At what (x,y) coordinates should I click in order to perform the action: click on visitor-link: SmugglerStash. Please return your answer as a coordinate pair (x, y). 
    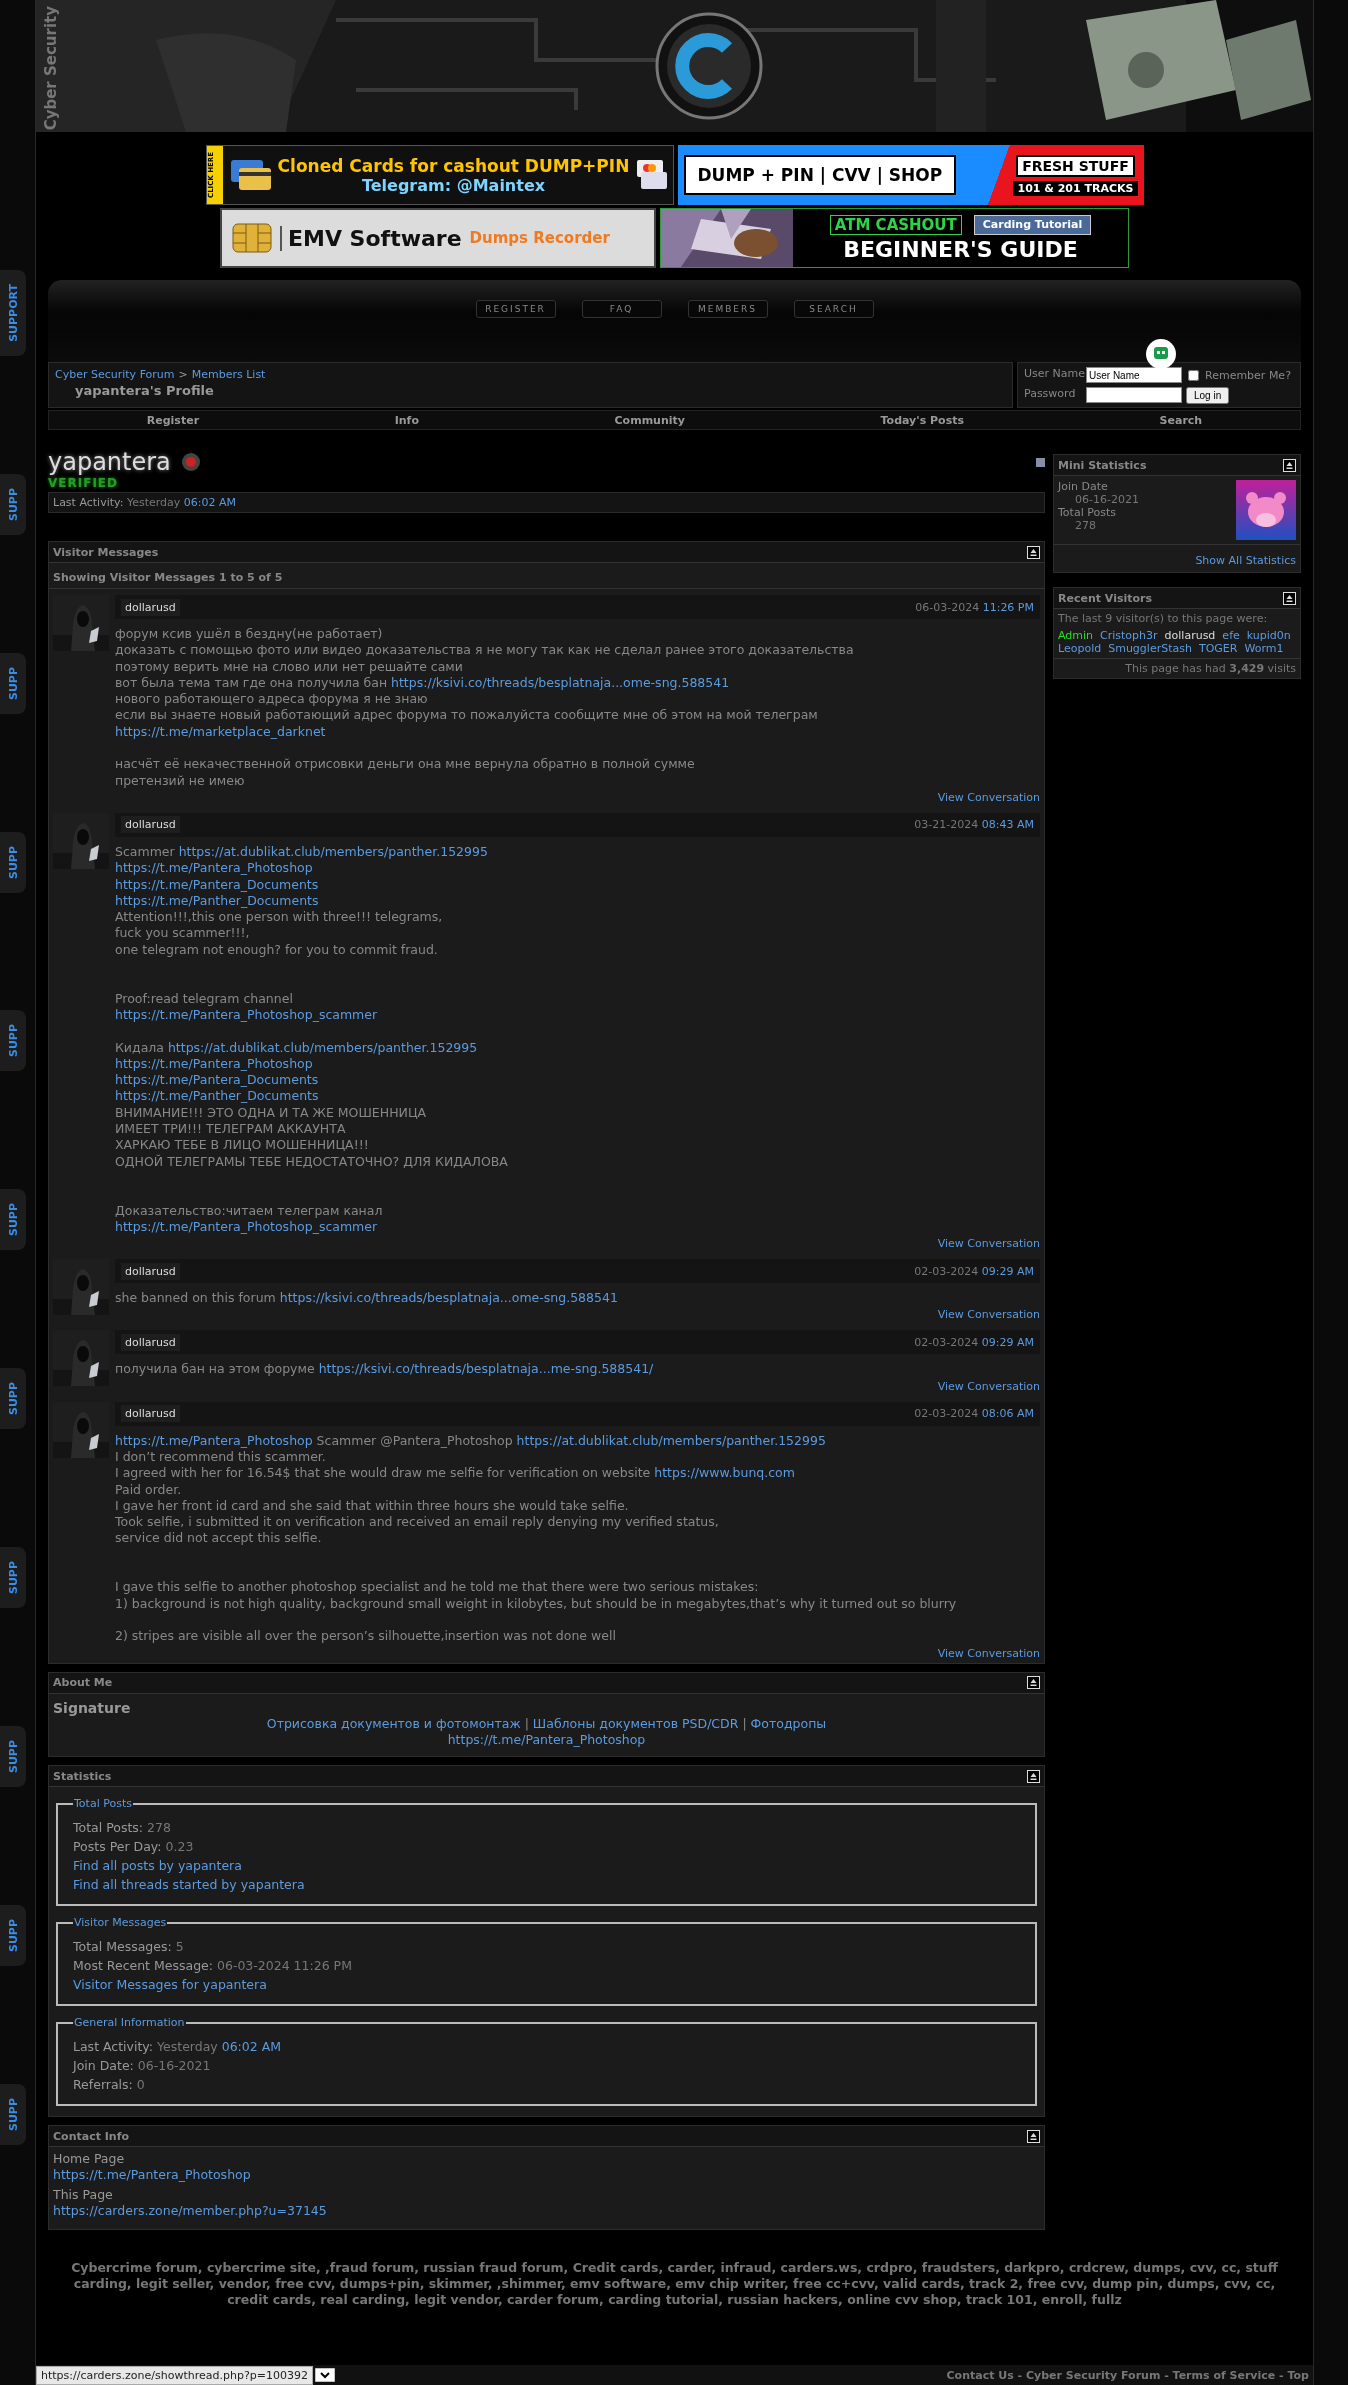
    Looking at the image, I should click on (1150, 648).